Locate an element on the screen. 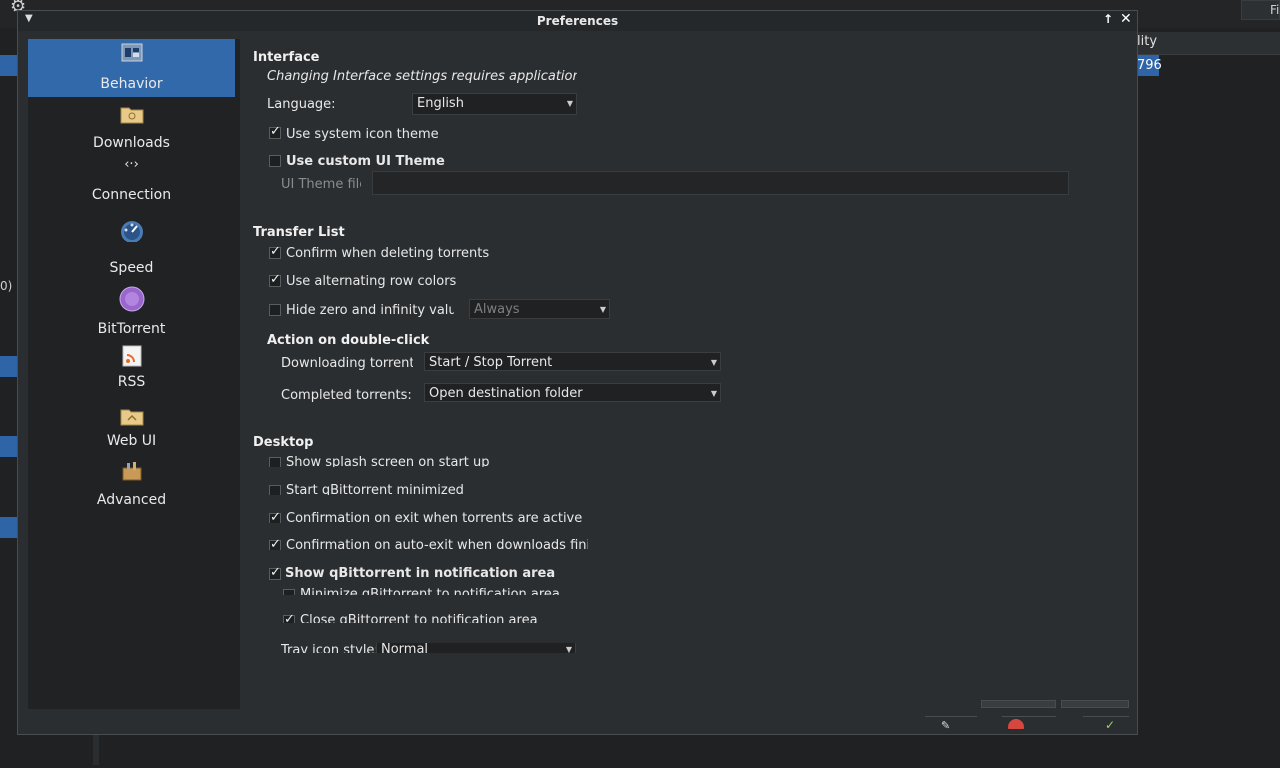 The height and width of the screenshot is (768, 1280). preferences-sidebar: Behavior Downloads ‹·› Connection Speed is located at coordinates (134, 374).